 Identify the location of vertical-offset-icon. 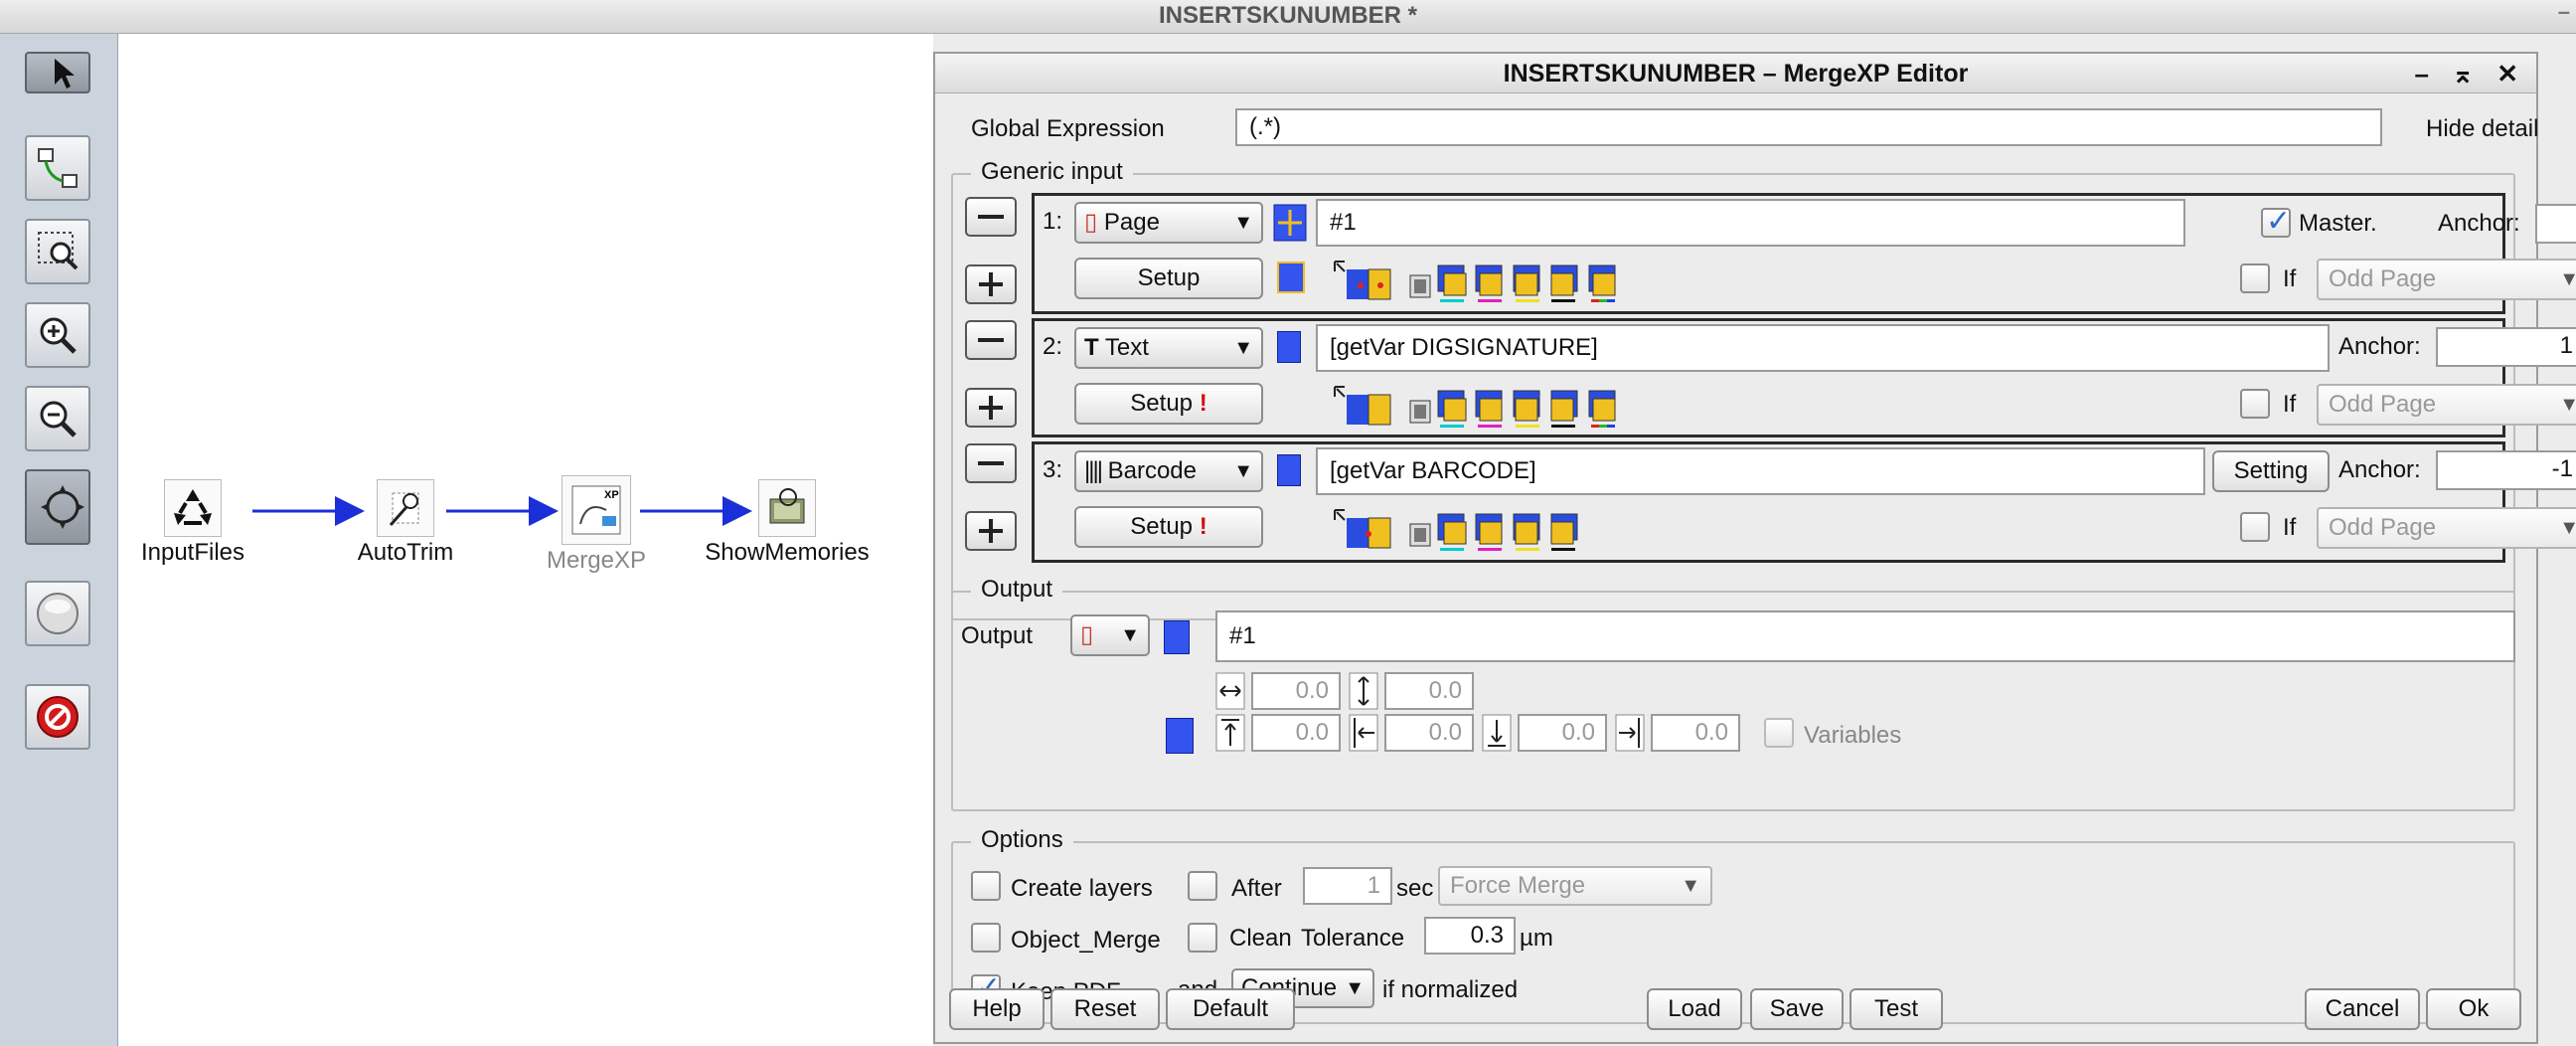
(1363, 691).